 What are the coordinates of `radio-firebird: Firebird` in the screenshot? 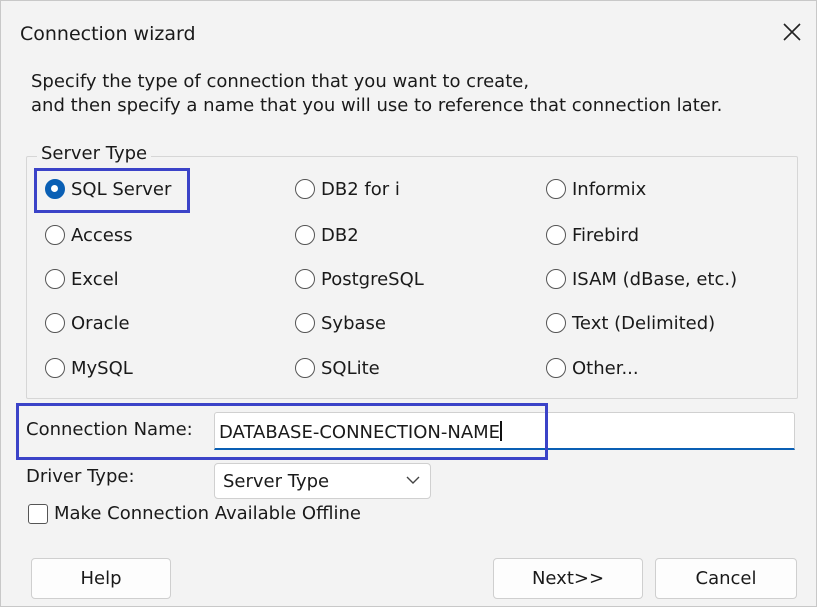 It's located at (592, 235).